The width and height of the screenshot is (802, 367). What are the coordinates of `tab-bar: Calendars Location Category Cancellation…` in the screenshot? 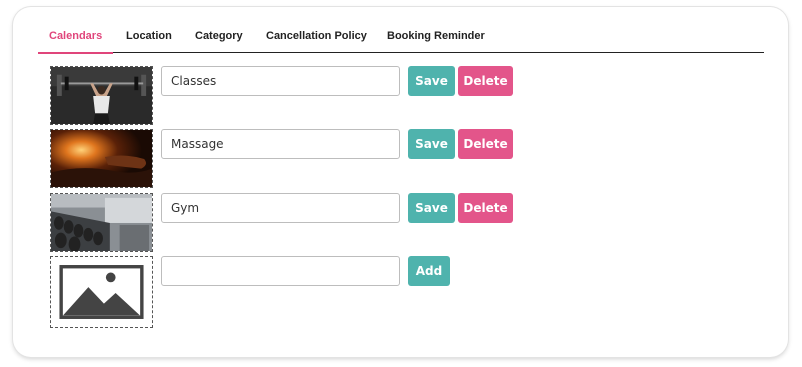 It's located at (400, 38).